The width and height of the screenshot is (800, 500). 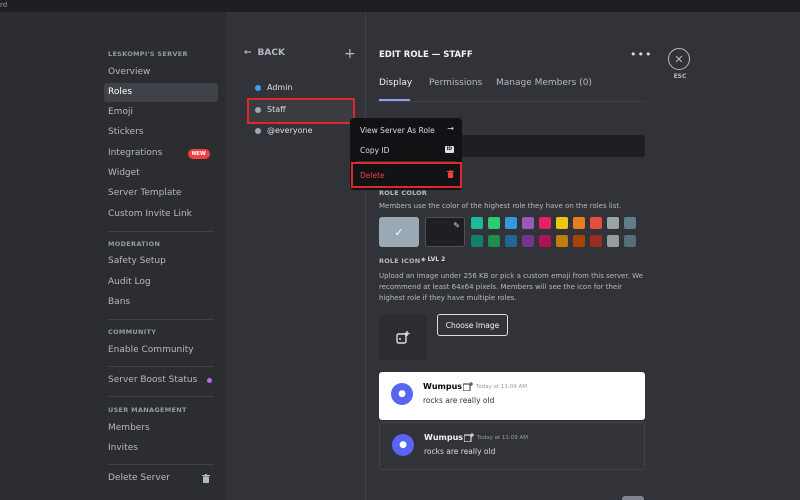 I want to click on tab-display: Display, so click(x=395, y=83).